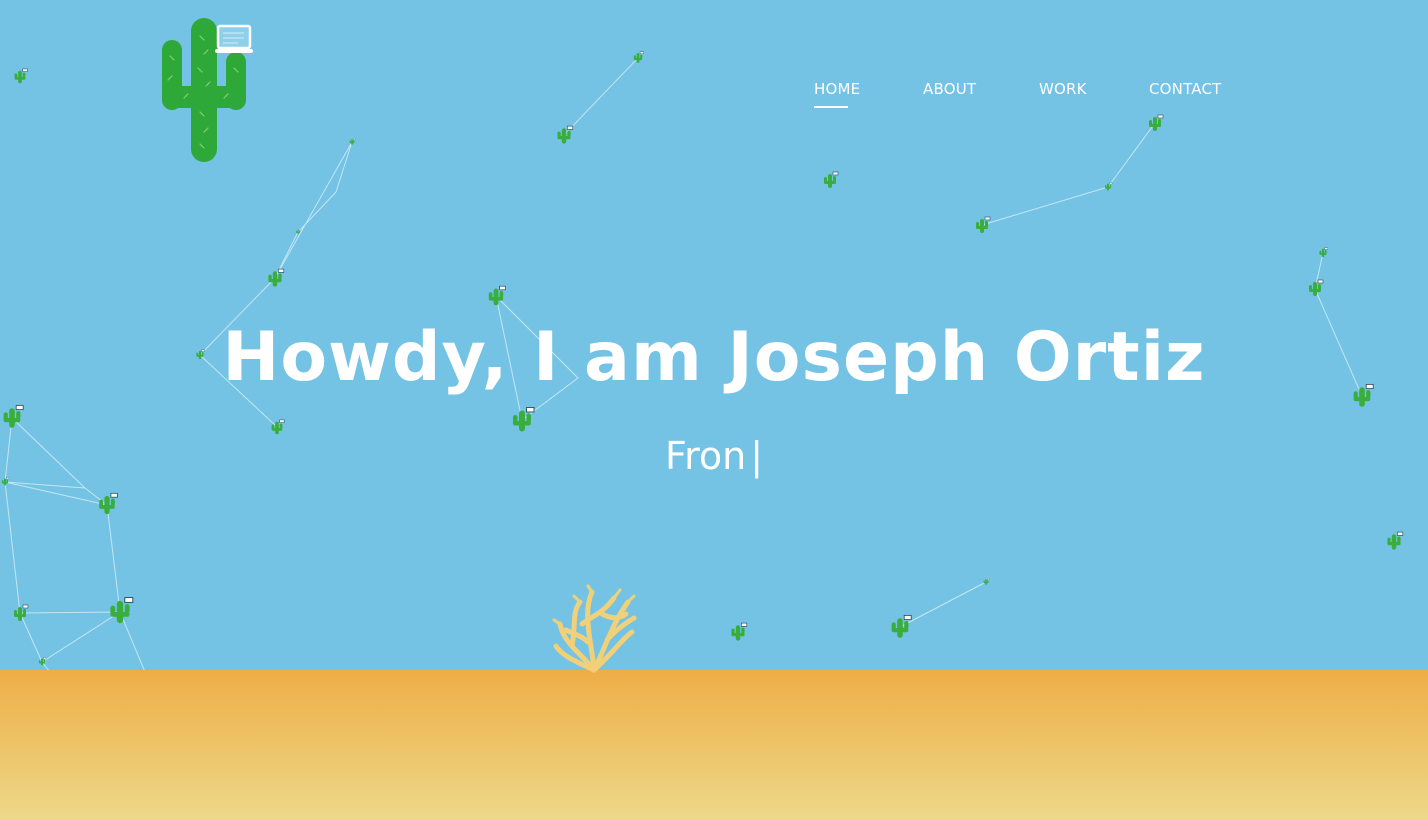 Image resolution: width=1428 pixels, height=820 pixels. I want to click on nav-about: ABOUT, so click(949, 94).